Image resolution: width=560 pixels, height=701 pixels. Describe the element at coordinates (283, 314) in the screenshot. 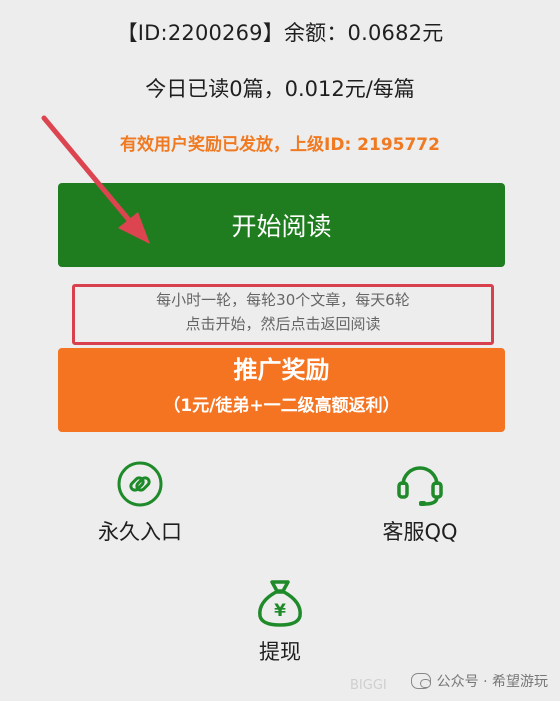

I see `rules-box: 每小时一轮，每轮30个文章，每天6轮 点击开始，然后点击返回阅读` at that location.